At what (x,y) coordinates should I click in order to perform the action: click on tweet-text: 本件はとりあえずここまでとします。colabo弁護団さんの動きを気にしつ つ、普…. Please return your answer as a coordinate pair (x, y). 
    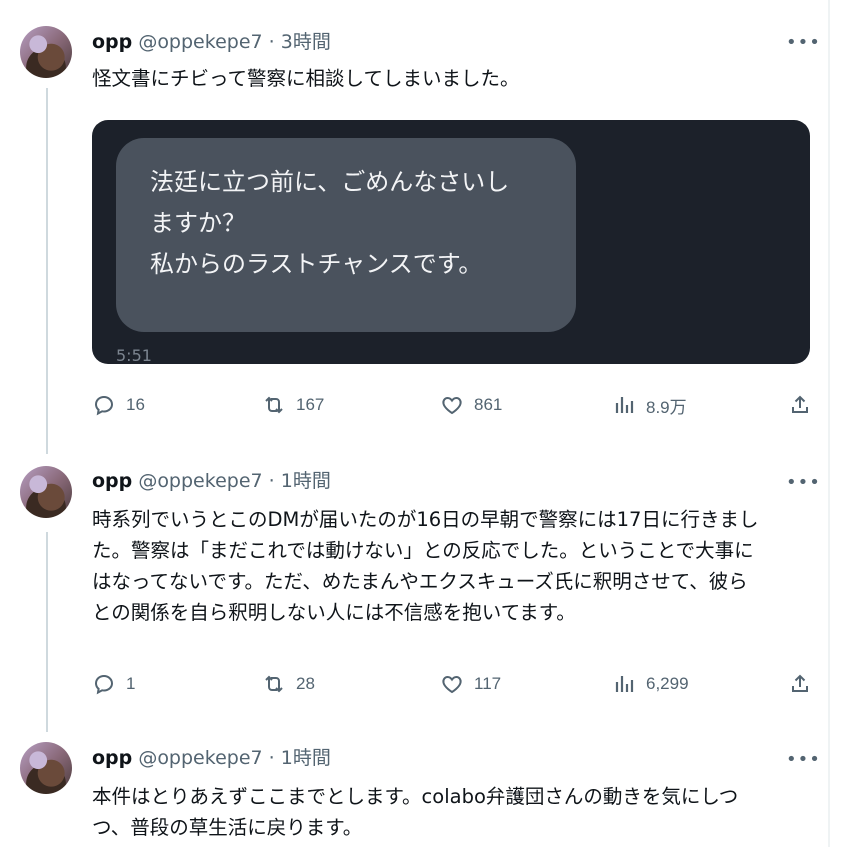
    Looking at the image, I should click on (454, 812).